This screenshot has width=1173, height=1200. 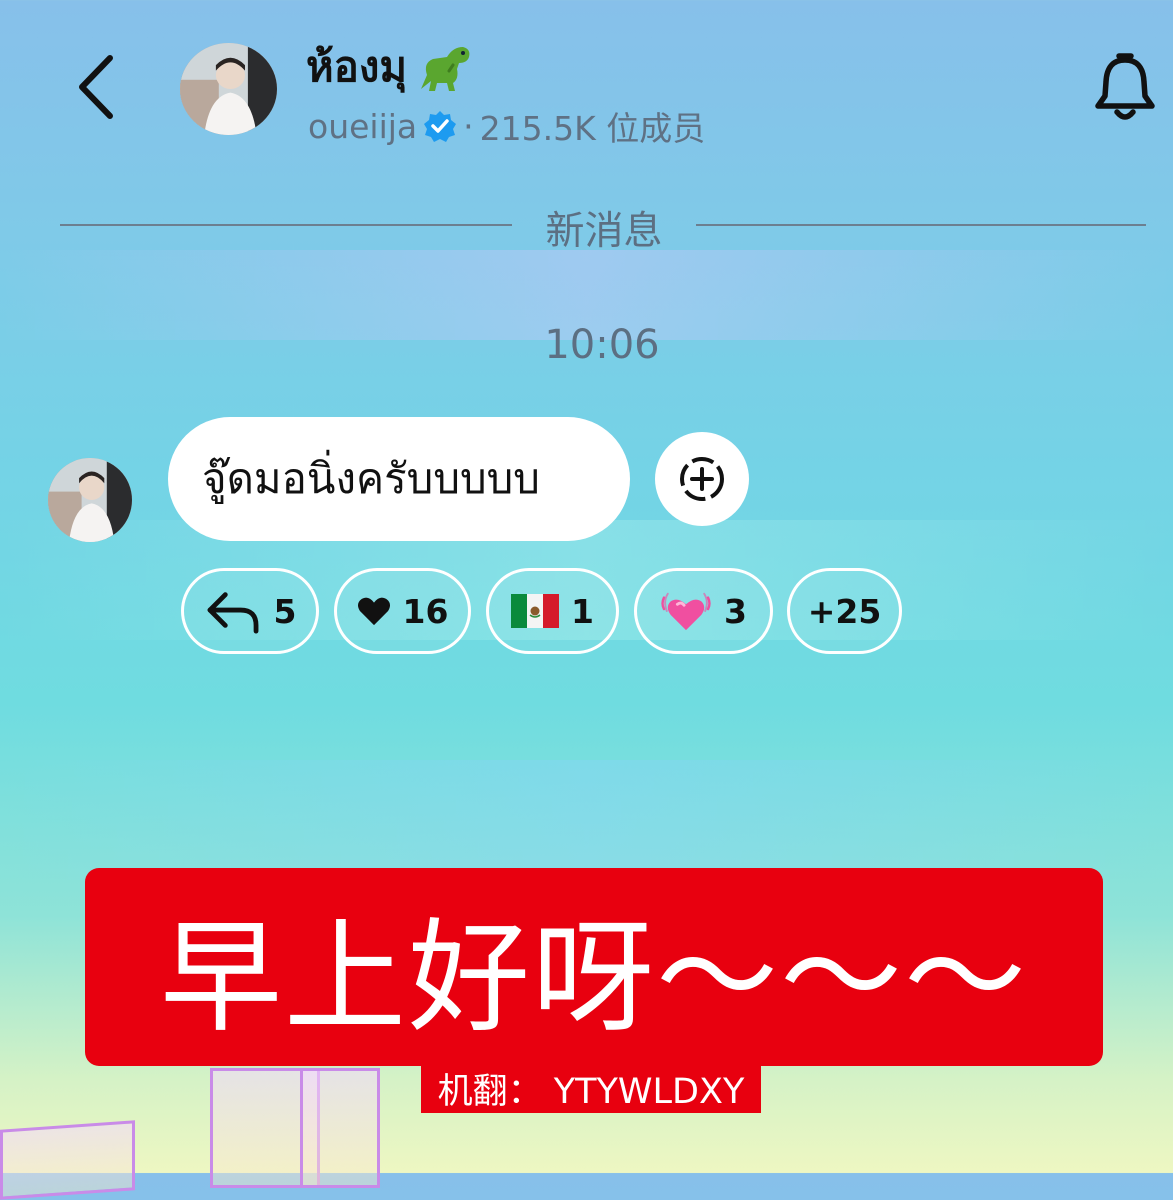 I want to click on credit-text: 机翻： YTYWLDXY, so click(x=591, y=1092).